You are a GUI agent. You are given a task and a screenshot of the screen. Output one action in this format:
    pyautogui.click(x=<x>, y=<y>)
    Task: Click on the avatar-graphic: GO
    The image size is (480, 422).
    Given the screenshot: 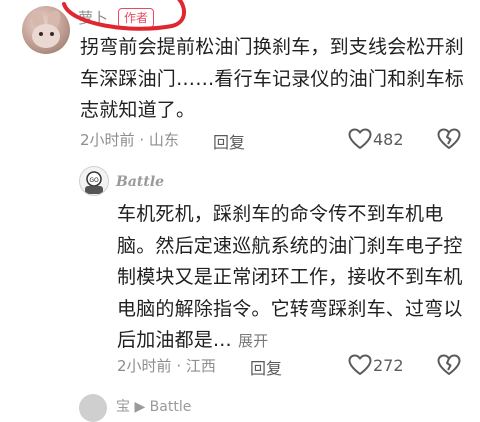 What is the action you would take?
    pyautogui.click(x=94, y=182)
    